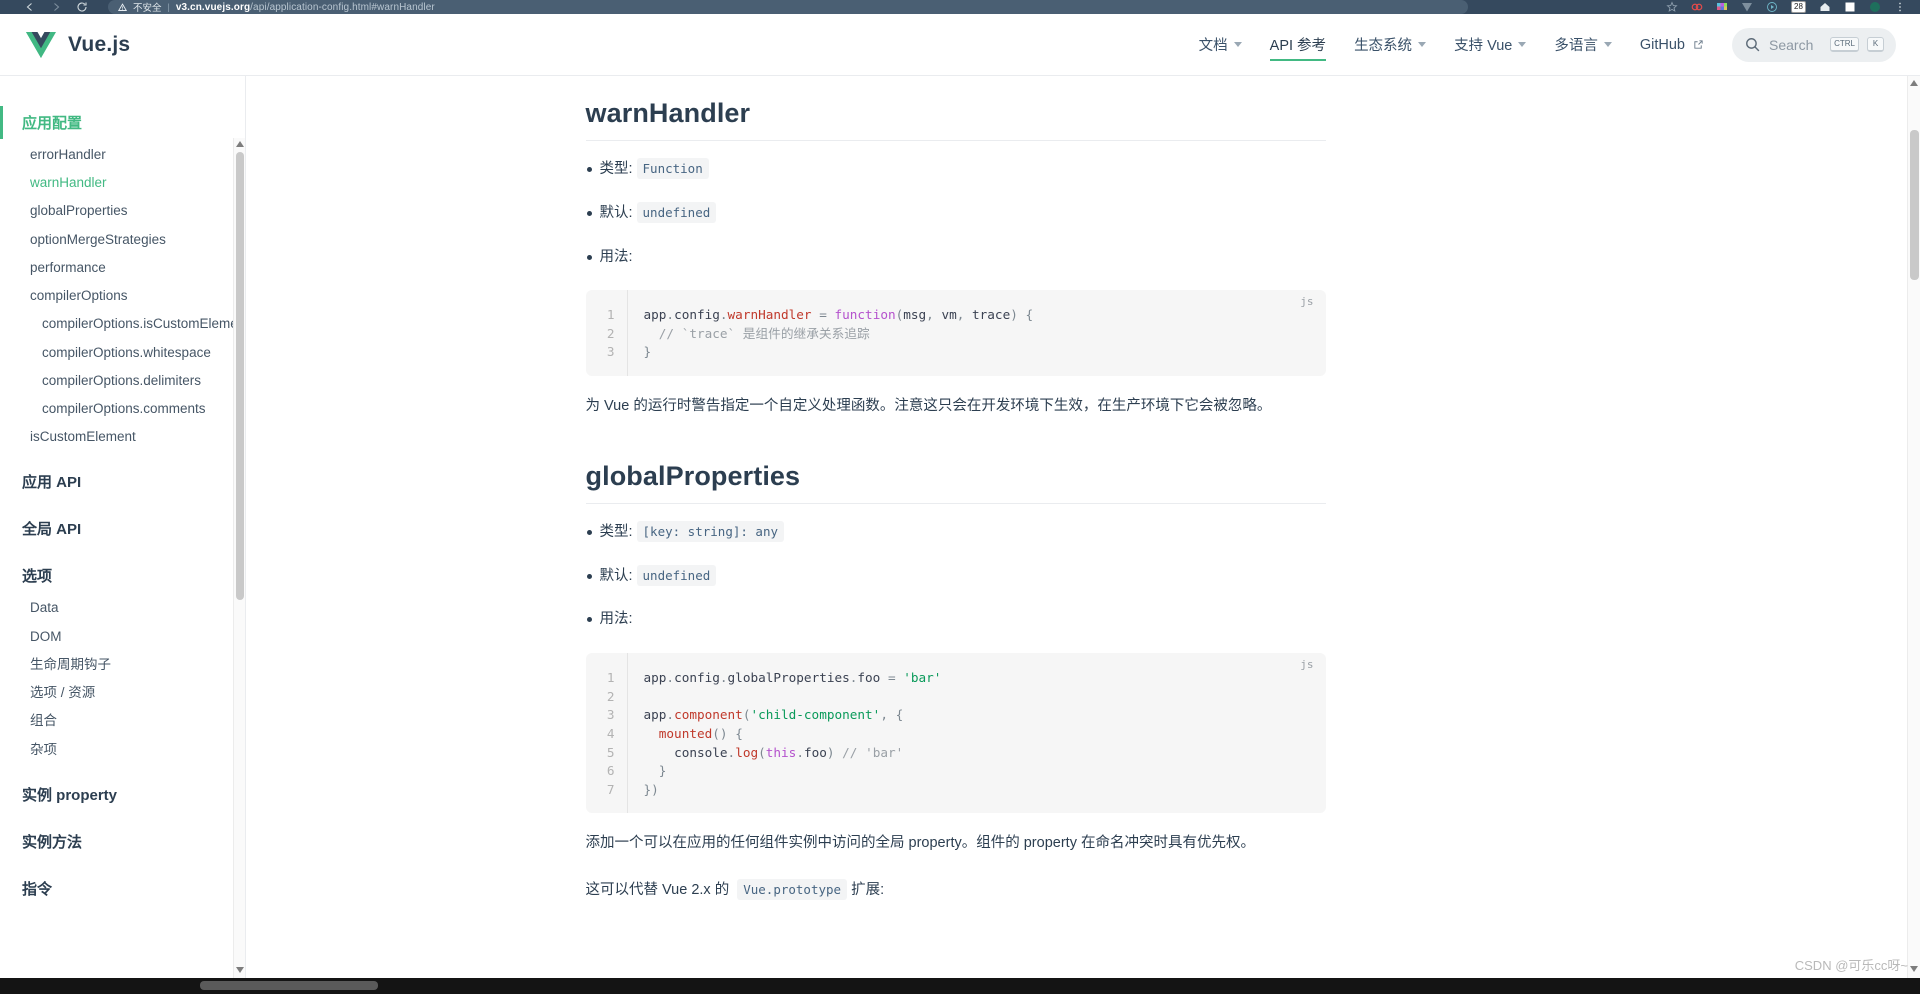 The width and height of the screenshot is (1920, 994). Describe the element at coordinates (710, 531) in the screenshot. I see `meta-value-code: [key: string]: any` at that location.